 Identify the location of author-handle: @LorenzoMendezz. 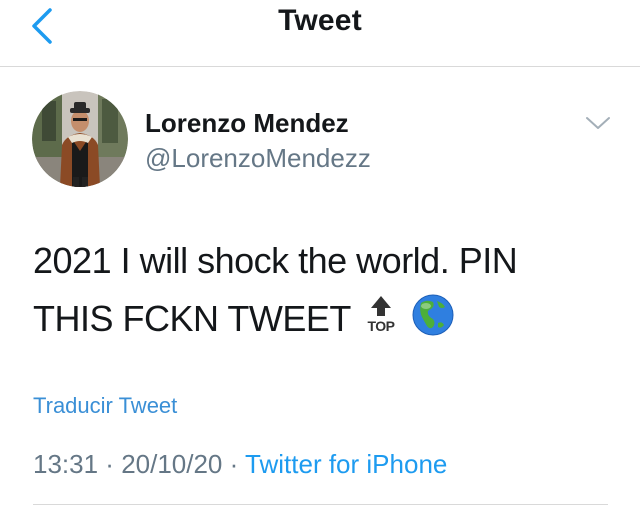
(258, 158).